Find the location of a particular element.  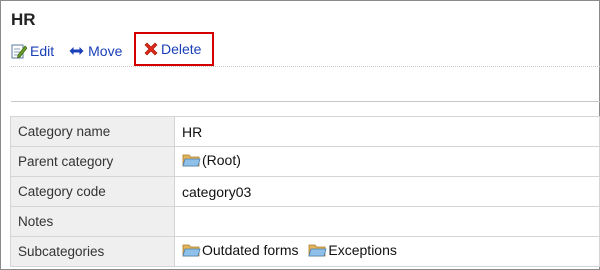

table-row: Notes is located at coordinates (305, 221).